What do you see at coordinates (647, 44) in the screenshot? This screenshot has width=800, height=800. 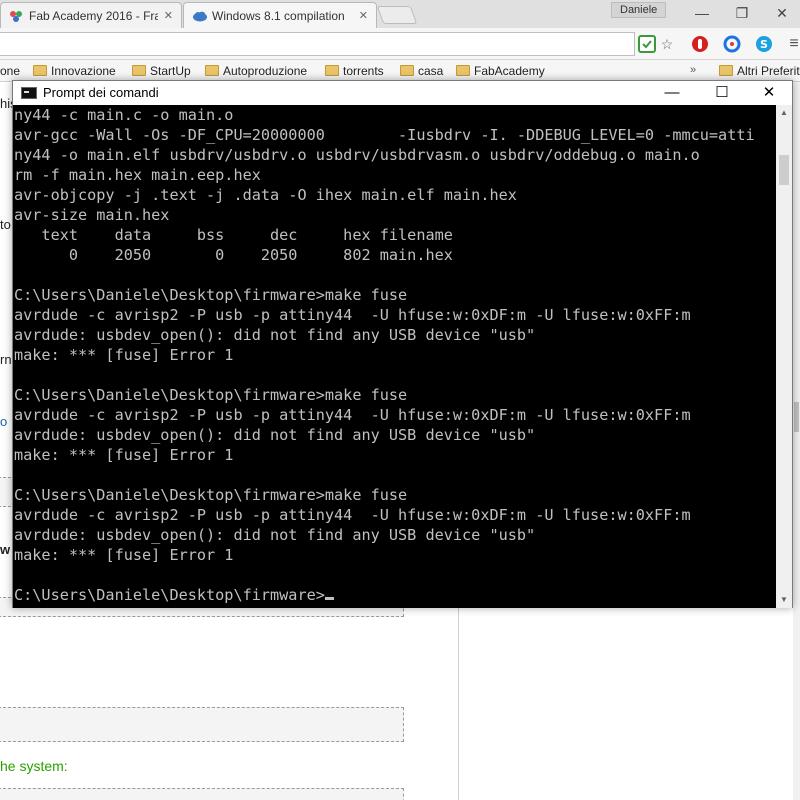 I see `extension-shield-icon` at bounding box center [647, 44].